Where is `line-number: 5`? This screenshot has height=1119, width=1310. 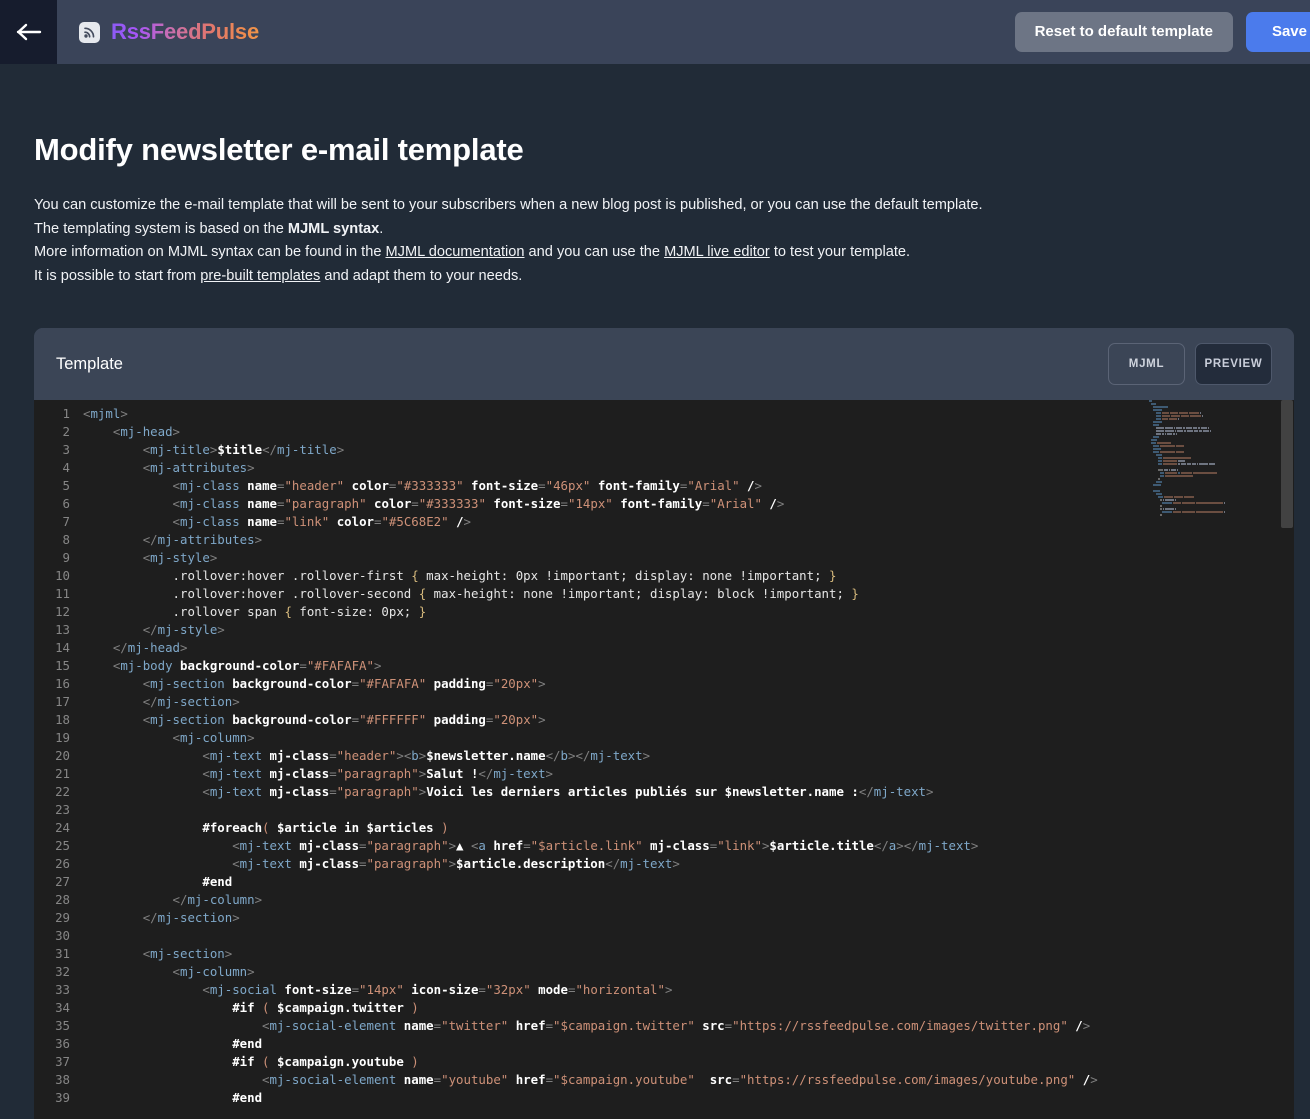 line-number: 5 is located at coordinates (66, 485).